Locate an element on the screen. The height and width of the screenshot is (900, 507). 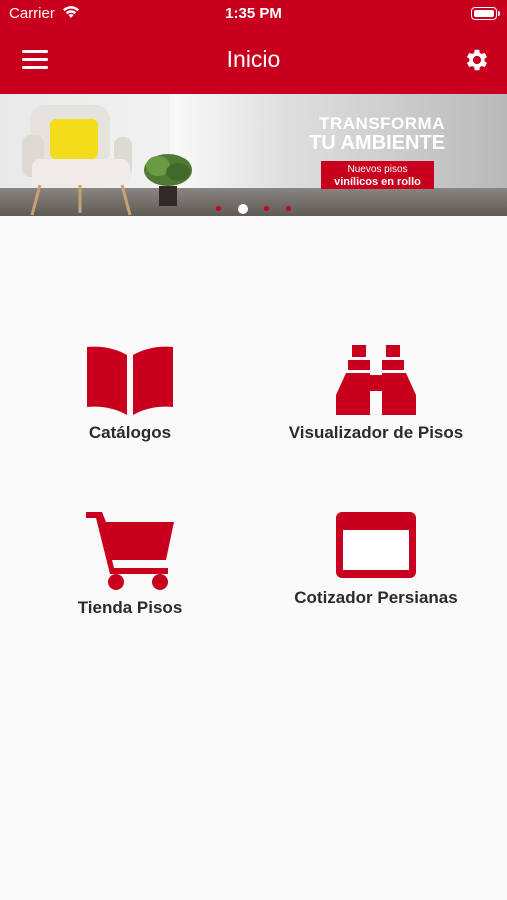
visualizador-button: Visualizador de Pisos is located at coordinates (376, 394).